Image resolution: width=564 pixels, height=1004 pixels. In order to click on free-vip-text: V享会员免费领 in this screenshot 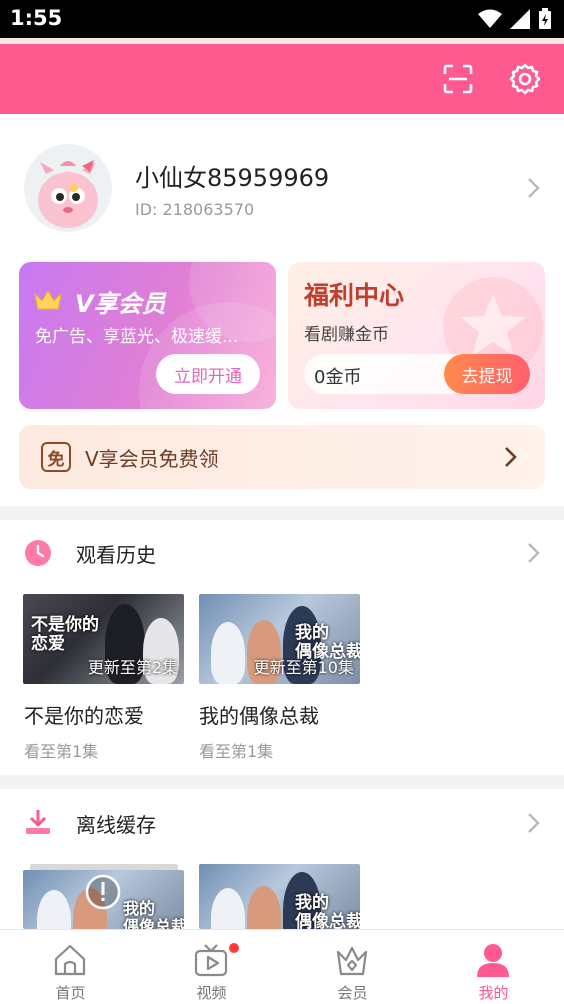, I will do `click(152, 459)`.